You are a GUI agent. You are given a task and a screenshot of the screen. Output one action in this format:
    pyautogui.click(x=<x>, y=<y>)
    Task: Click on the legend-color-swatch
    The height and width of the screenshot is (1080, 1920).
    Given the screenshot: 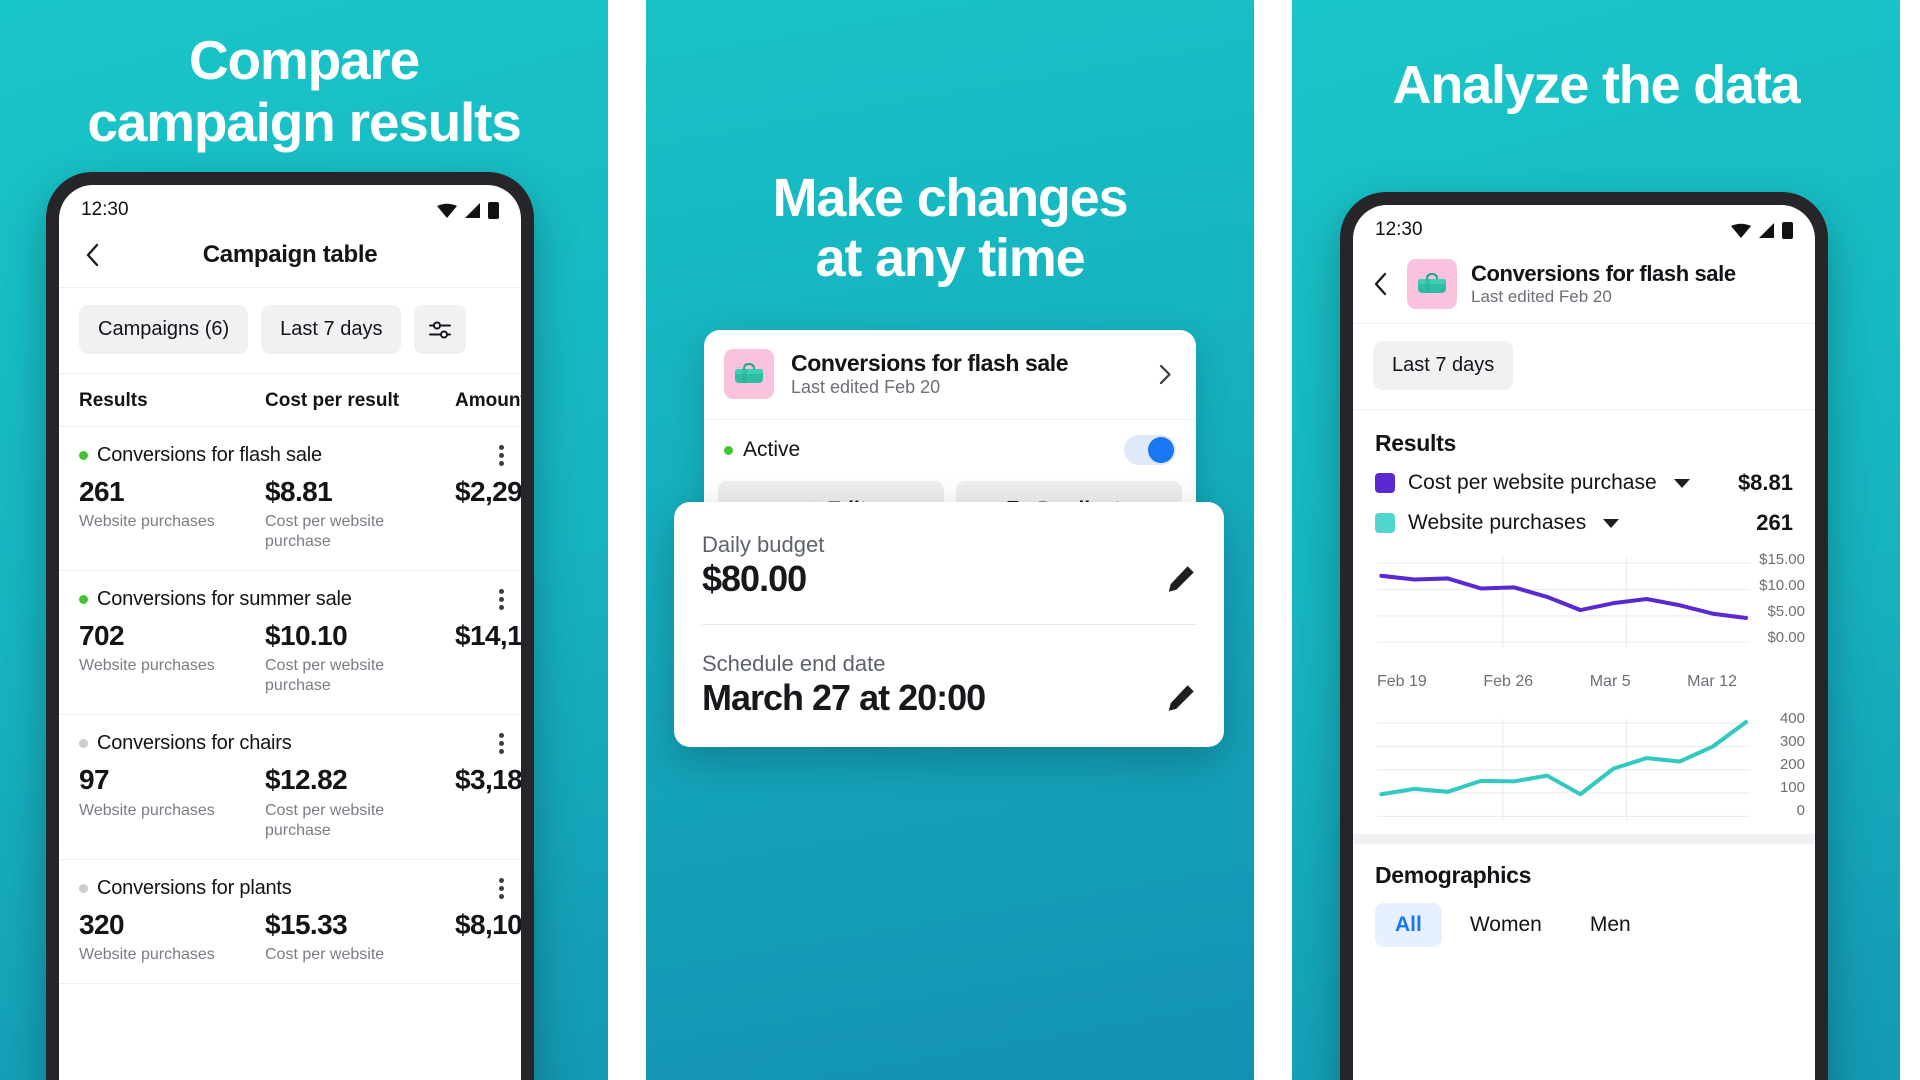 What is the action you would take?
    pyautogui.click(x=1385, y=483)
    